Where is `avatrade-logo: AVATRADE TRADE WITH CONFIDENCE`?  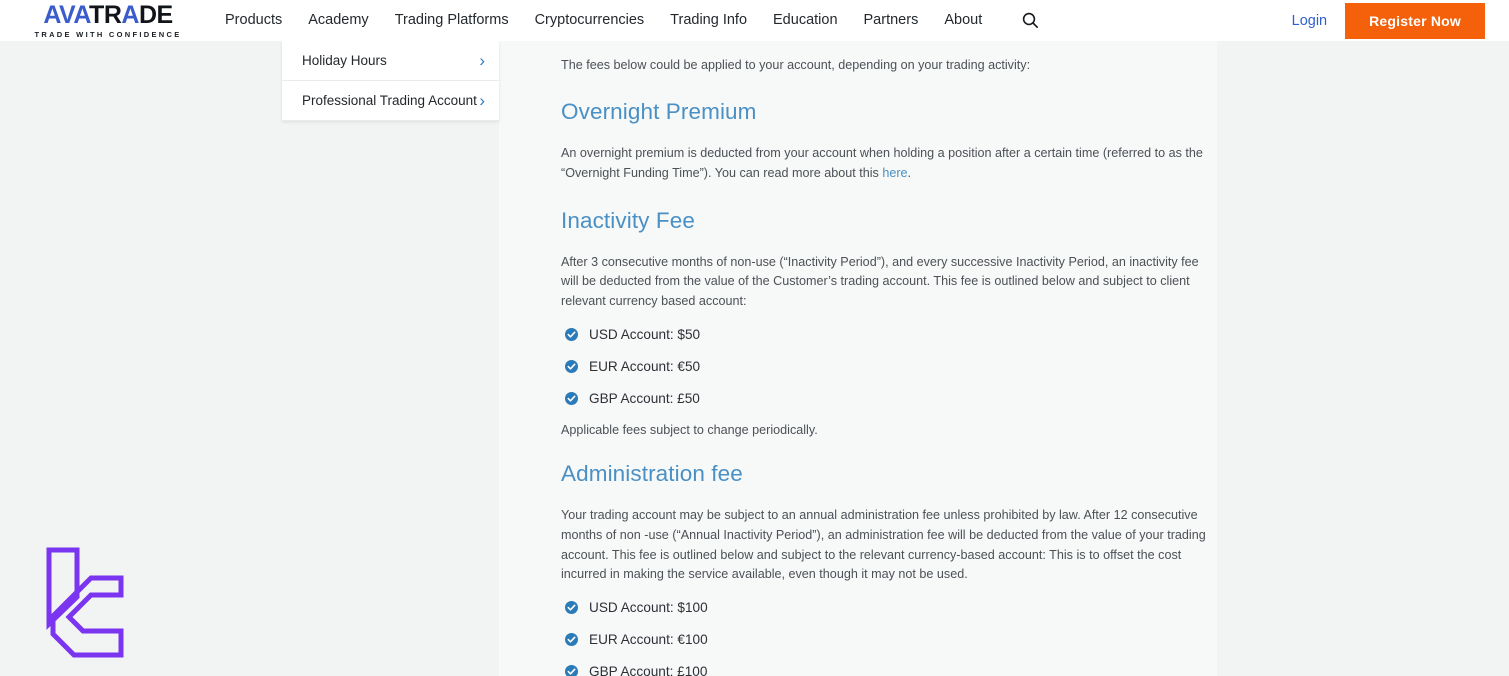 avatrade-logo: AVATRADE TRADE WITH CONFIDENCE is located at coordinates (104, 20).